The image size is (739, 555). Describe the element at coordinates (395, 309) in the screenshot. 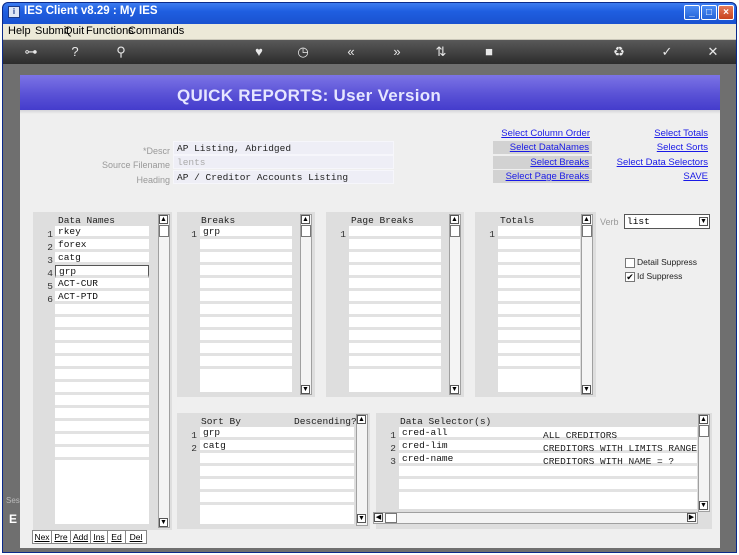

I see `page-breaks-list` at that location.